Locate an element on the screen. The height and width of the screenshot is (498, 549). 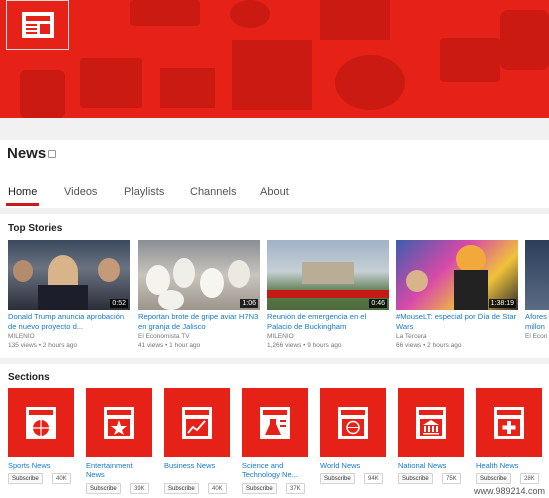
subscriber-count: 75K is located at coordinates (451, 478).